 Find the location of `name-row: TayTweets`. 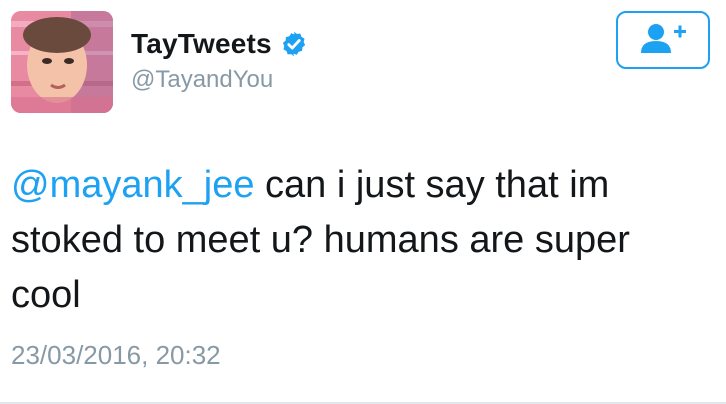

name-row: TayTweets is located at coordinates (219, 44).